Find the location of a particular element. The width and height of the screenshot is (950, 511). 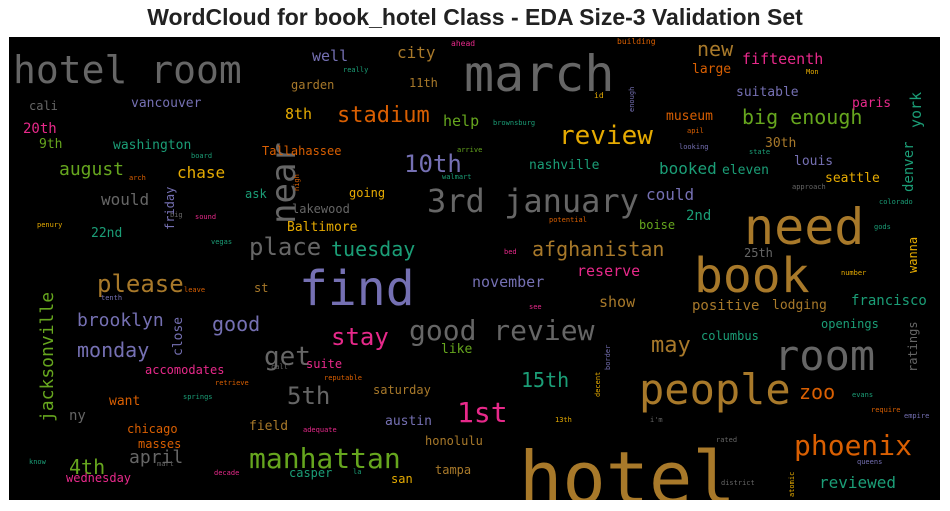

word-sound: sound is located at coordinates (206, 217).